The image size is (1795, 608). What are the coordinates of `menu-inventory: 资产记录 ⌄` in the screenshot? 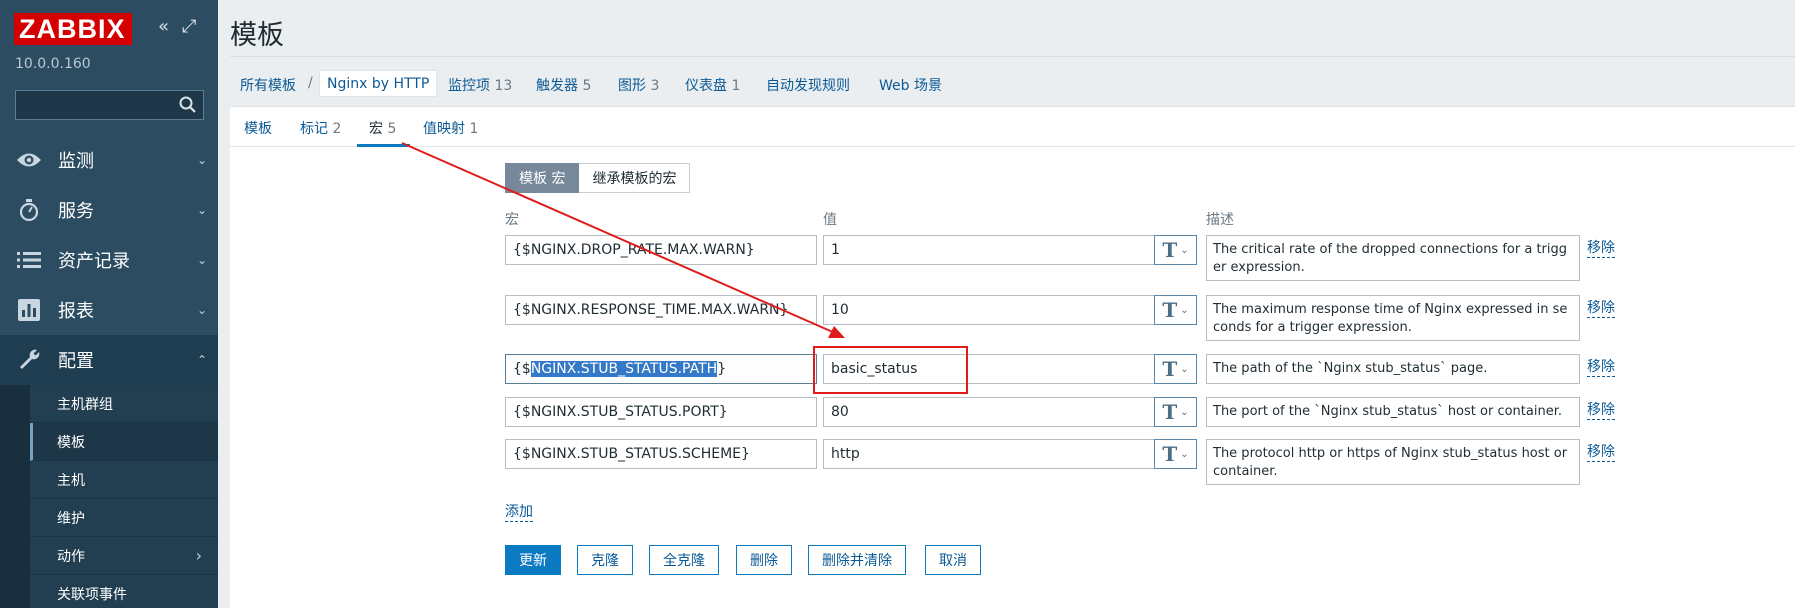 It's located at (109, 260).